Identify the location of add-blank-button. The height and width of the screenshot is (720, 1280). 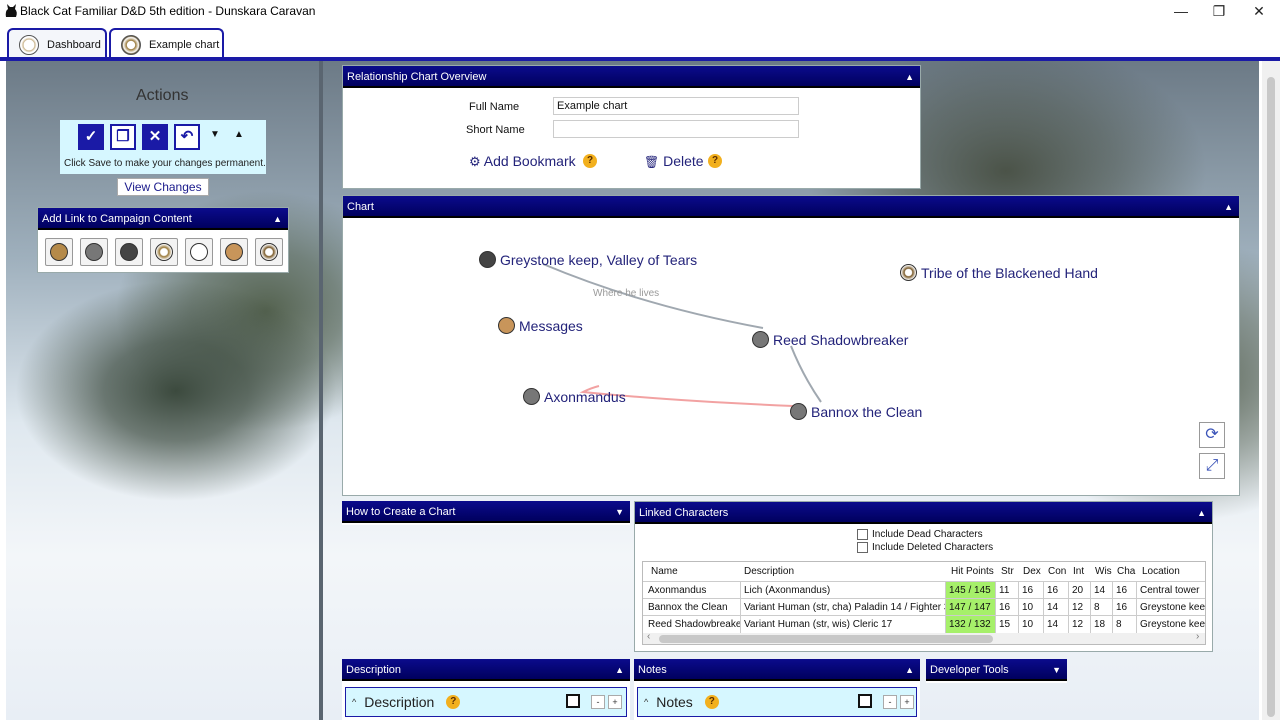
(199, 252).